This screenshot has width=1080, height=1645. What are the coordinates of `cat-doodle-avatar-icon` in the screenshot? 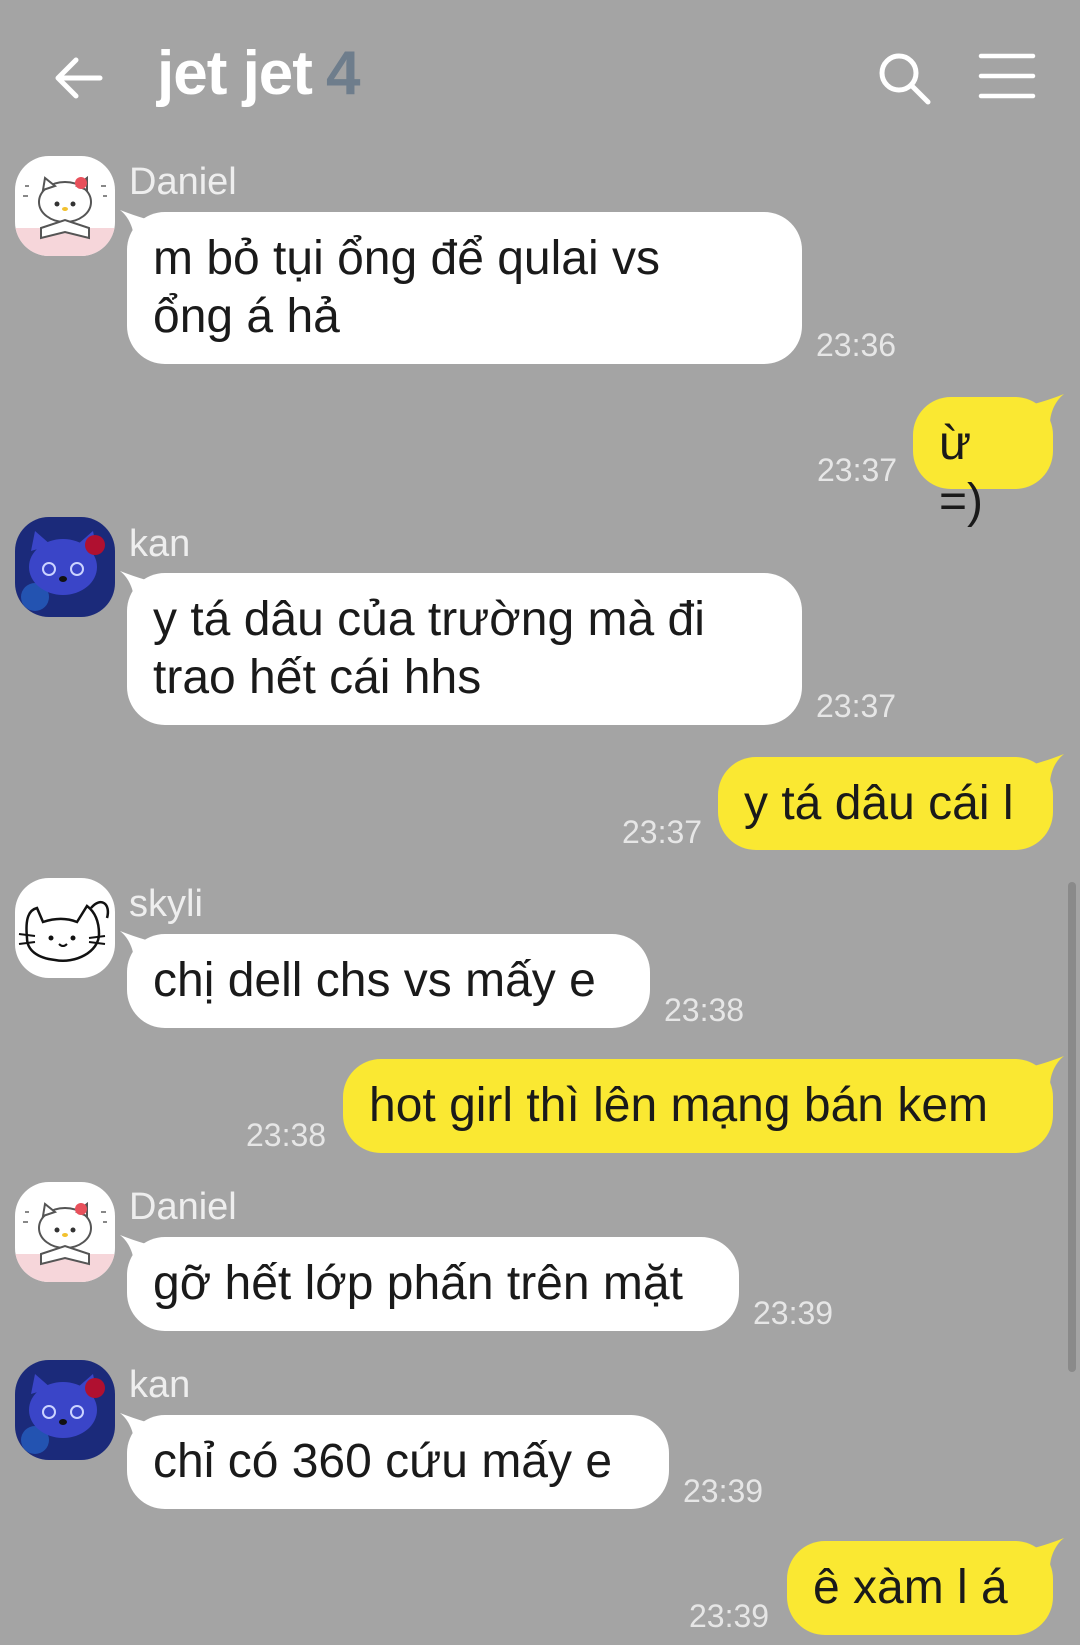 It's located at (65, 928).